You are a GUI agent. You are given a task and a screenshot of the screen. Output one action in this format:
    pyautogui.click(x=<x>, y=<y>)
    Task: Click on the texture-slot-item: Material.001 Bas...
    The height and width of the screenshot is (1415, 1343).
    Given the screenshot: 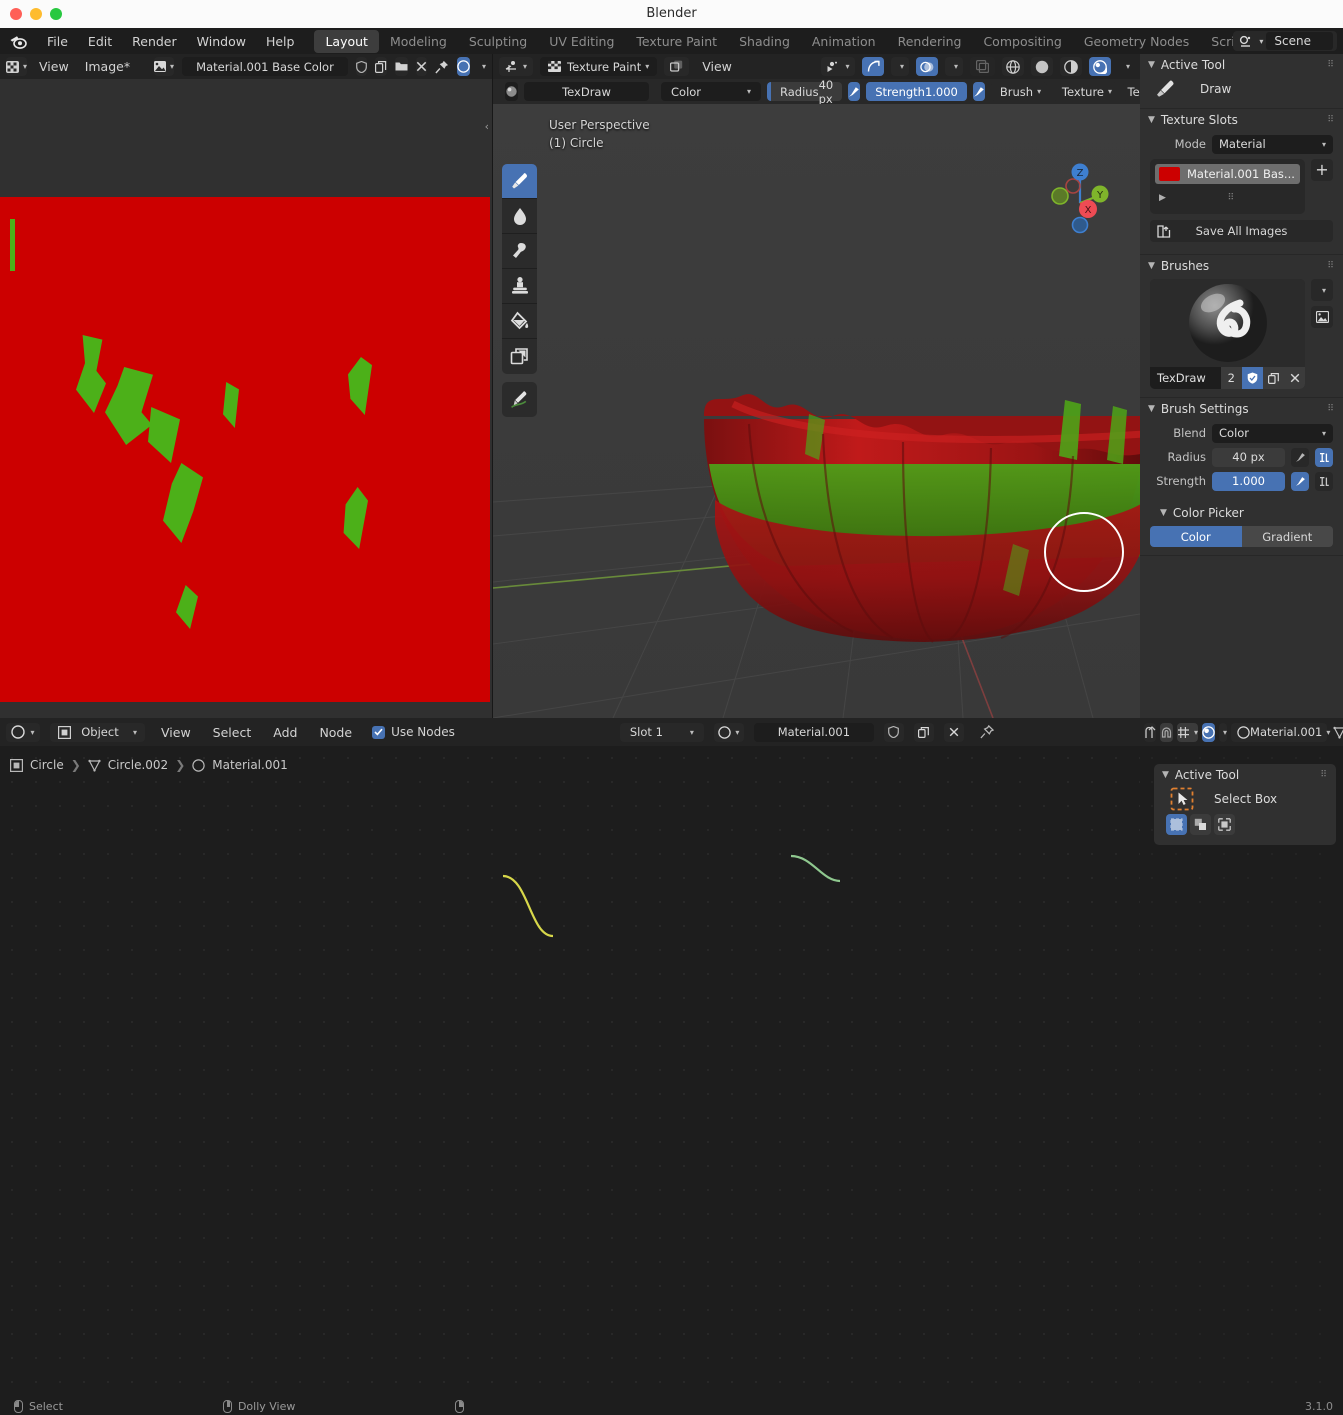 What is the action you would take?
    pyautogui.click(x=1227, y=174)
    